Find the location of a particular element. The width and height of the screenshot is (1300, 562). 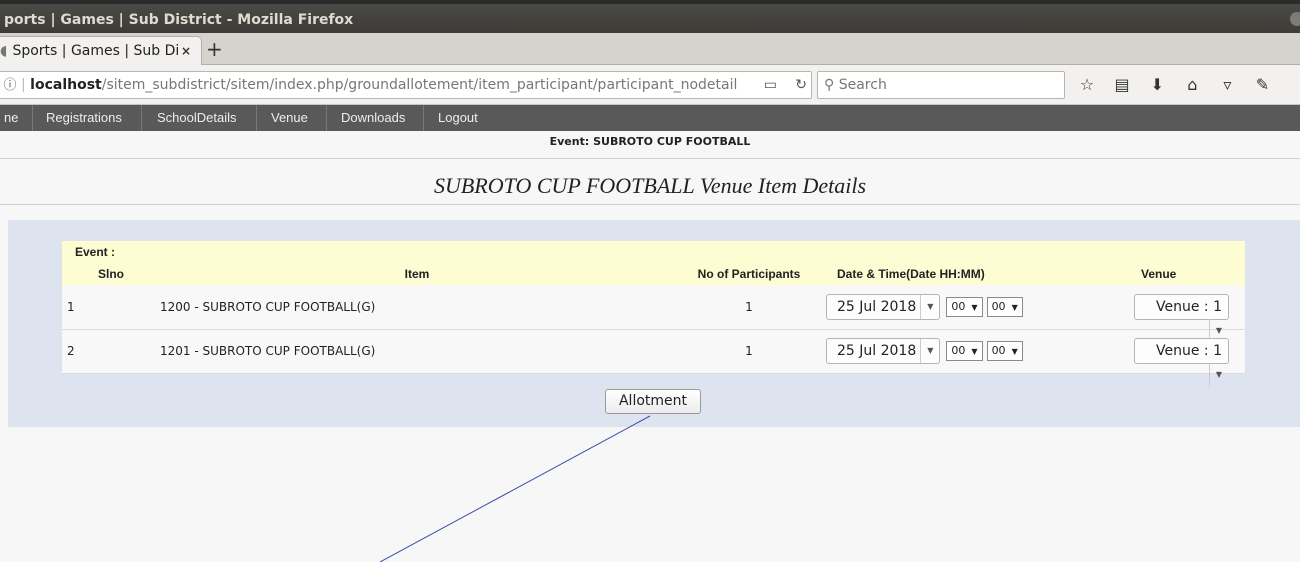

annotation-arrow-line is located at coordinates (515, 488).